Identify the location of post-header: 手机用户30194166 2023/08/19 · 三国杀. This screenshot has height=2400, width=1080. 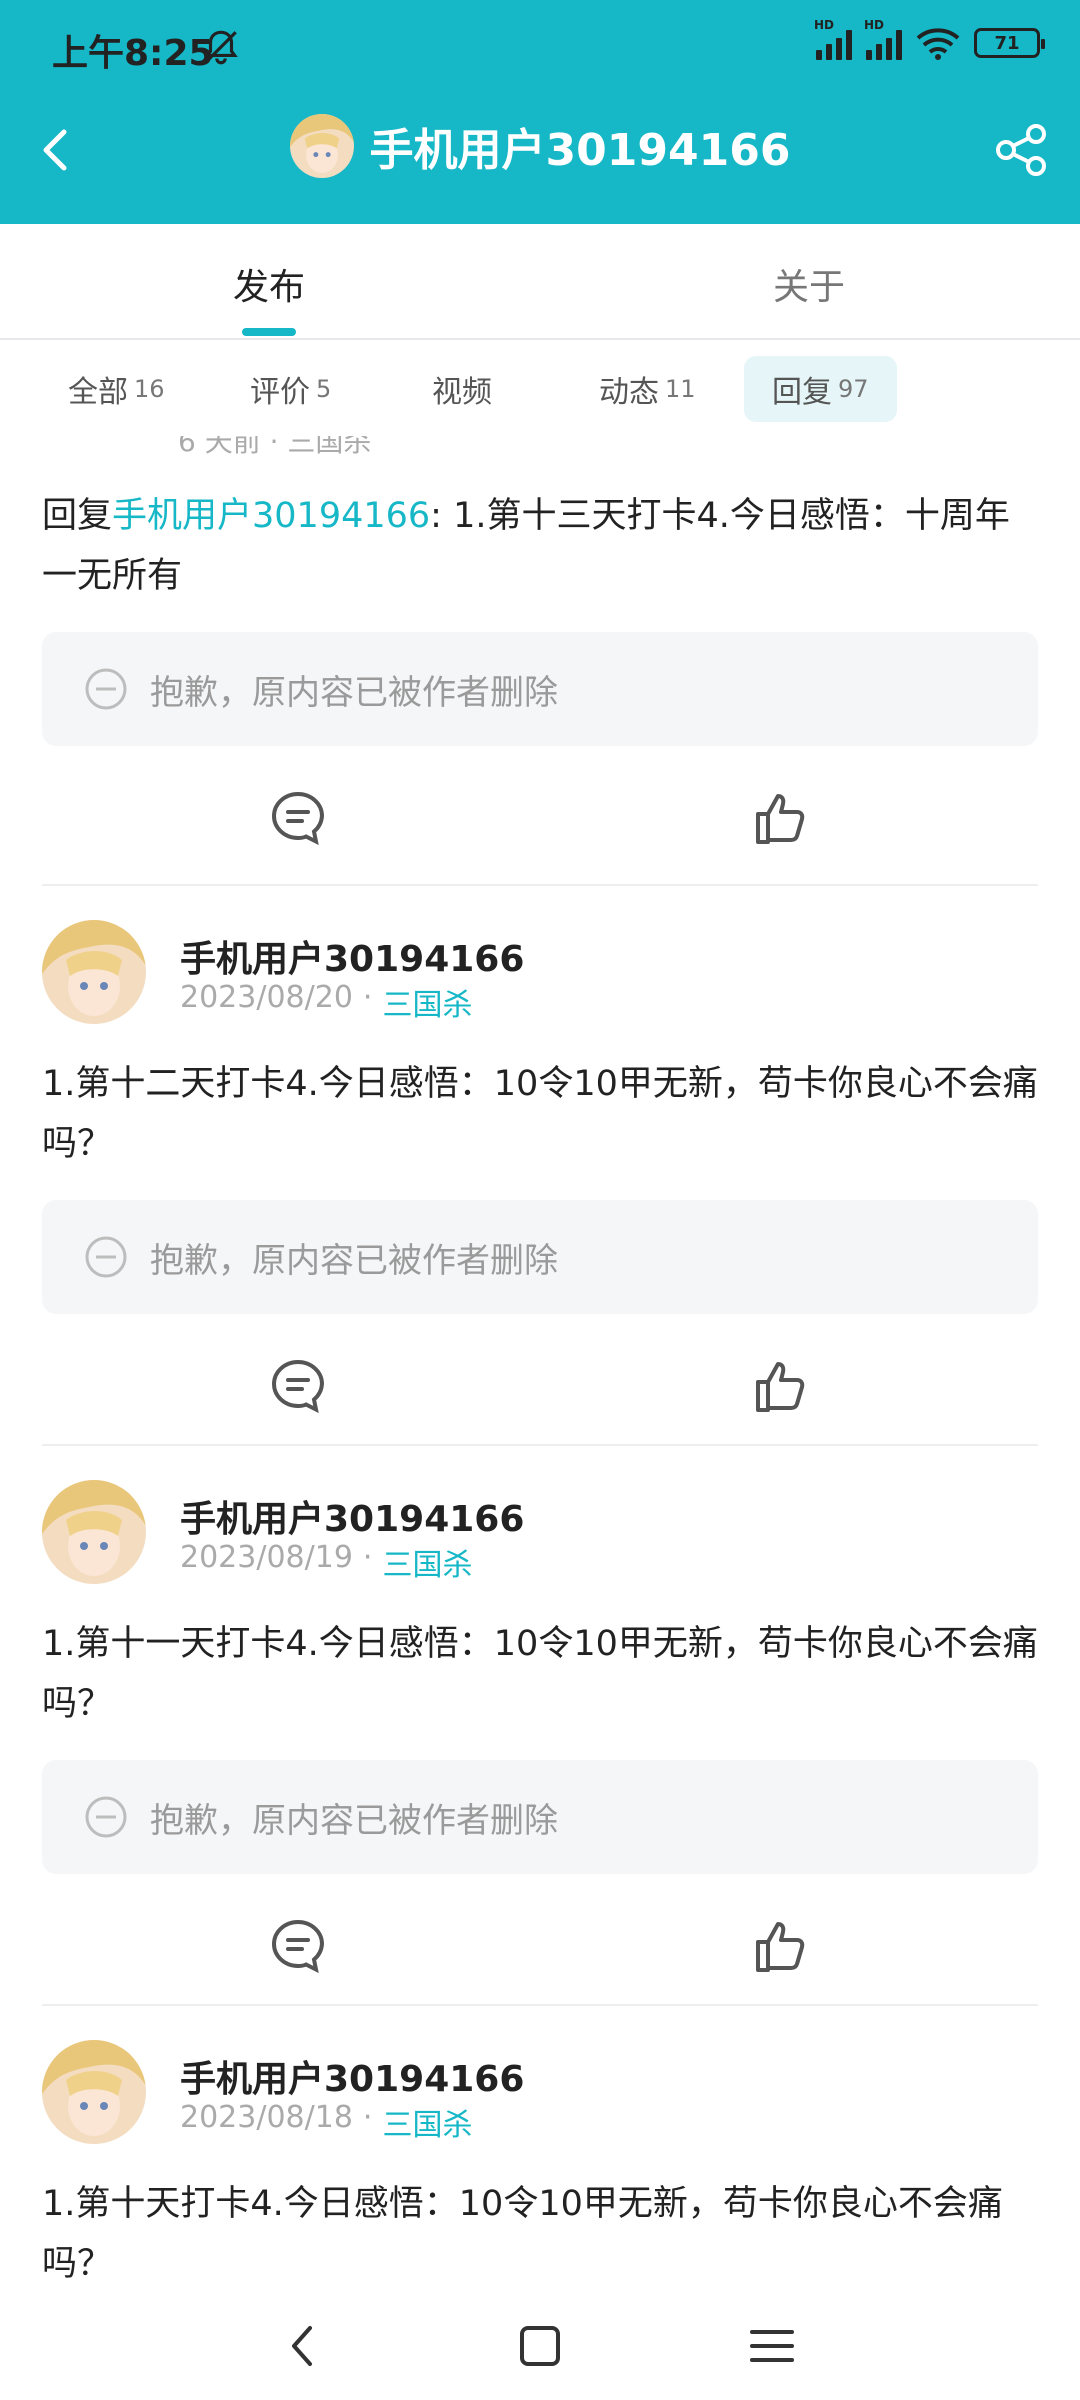
(542, 1535).